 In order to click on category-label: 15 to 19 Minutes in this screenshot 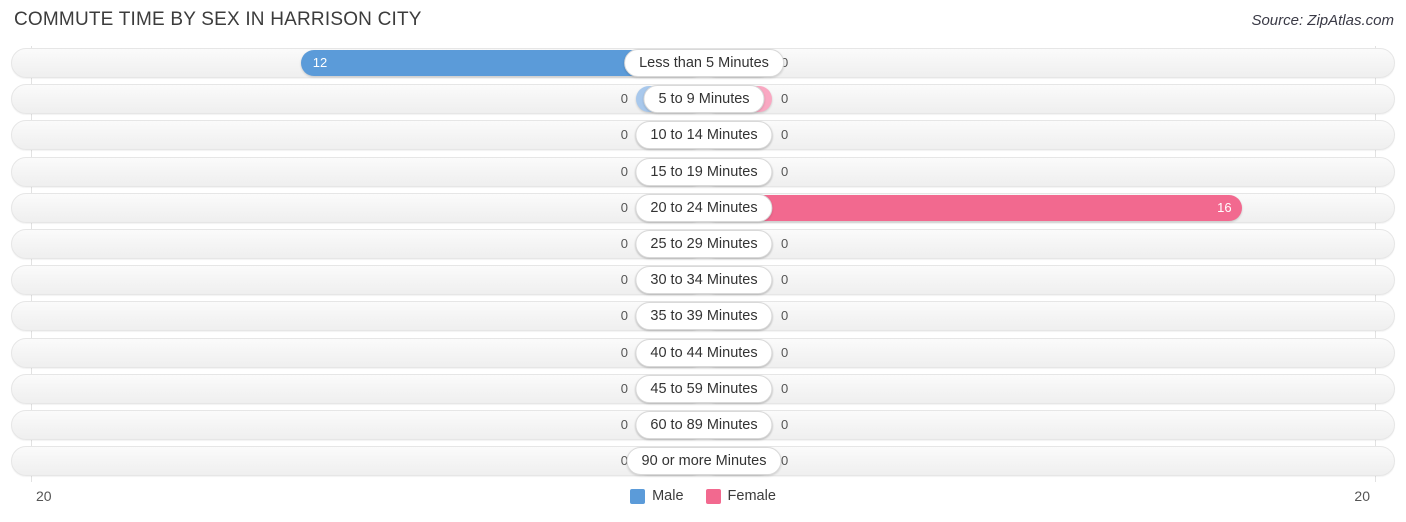, I will do `click(704, 171)`.